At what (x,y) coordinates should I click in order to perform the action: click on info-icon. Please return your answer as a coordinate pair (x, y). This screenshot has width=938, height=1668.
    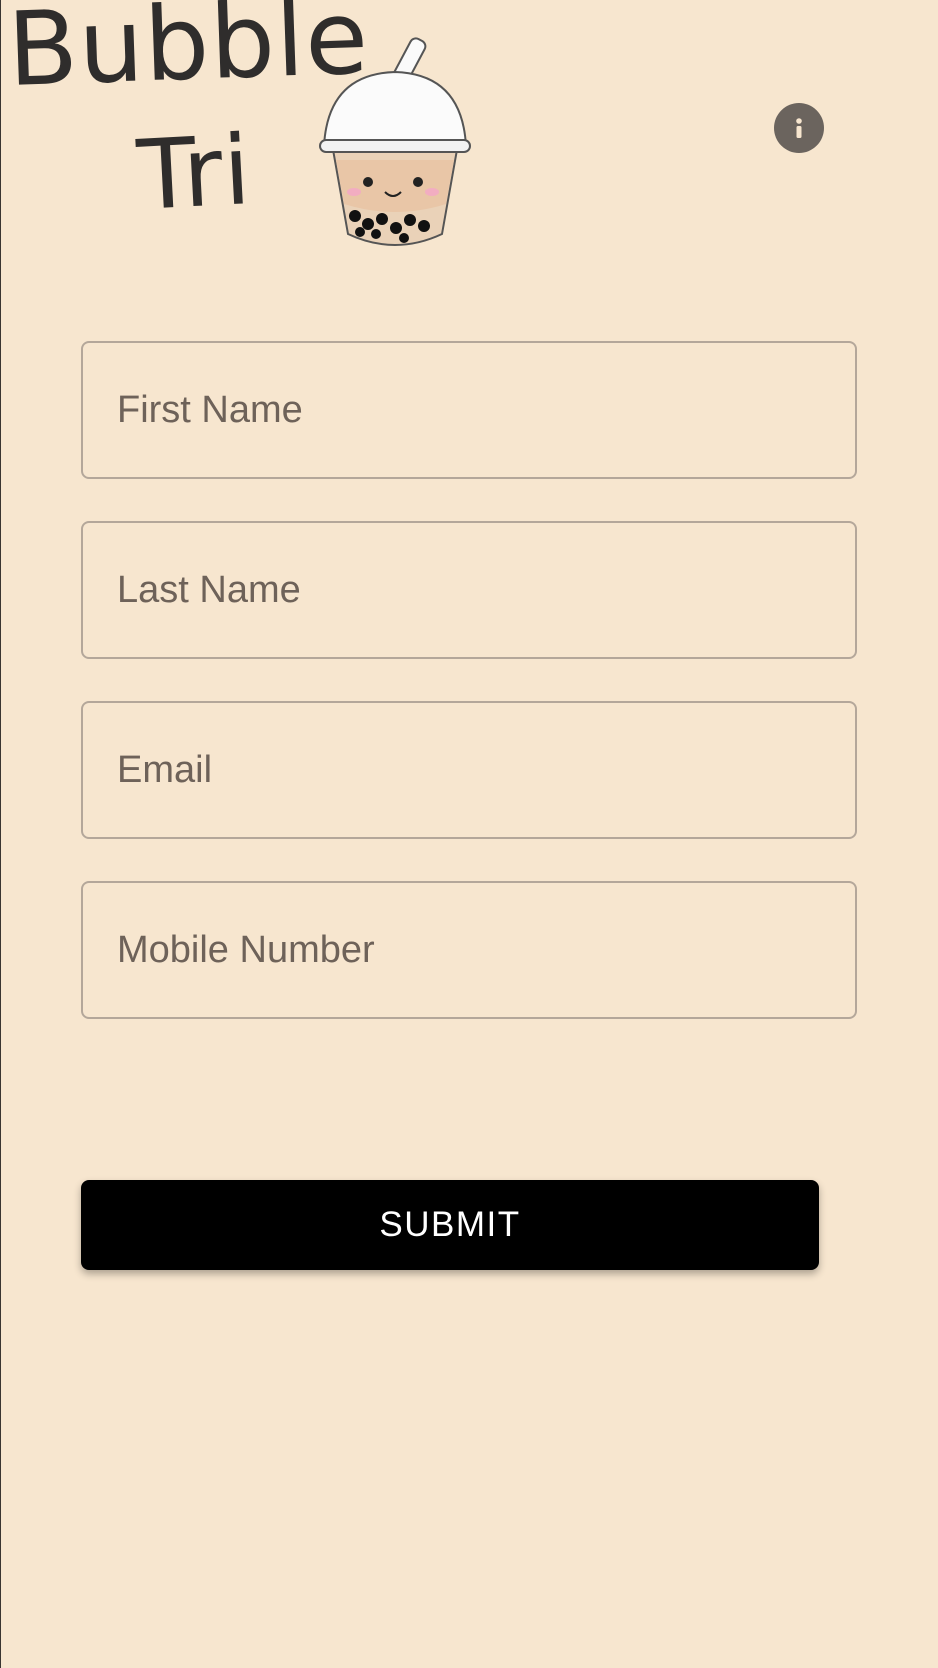
    Looking at the image, I should click on (799, 128).